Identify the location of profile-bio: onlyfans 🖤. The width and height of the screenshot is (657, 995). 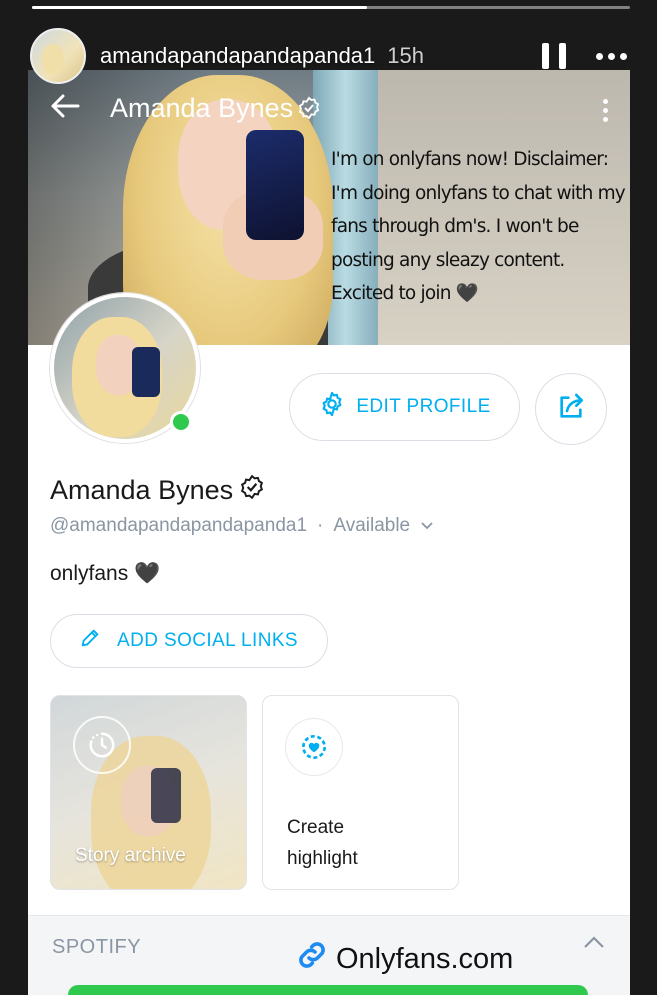
(105, 573).